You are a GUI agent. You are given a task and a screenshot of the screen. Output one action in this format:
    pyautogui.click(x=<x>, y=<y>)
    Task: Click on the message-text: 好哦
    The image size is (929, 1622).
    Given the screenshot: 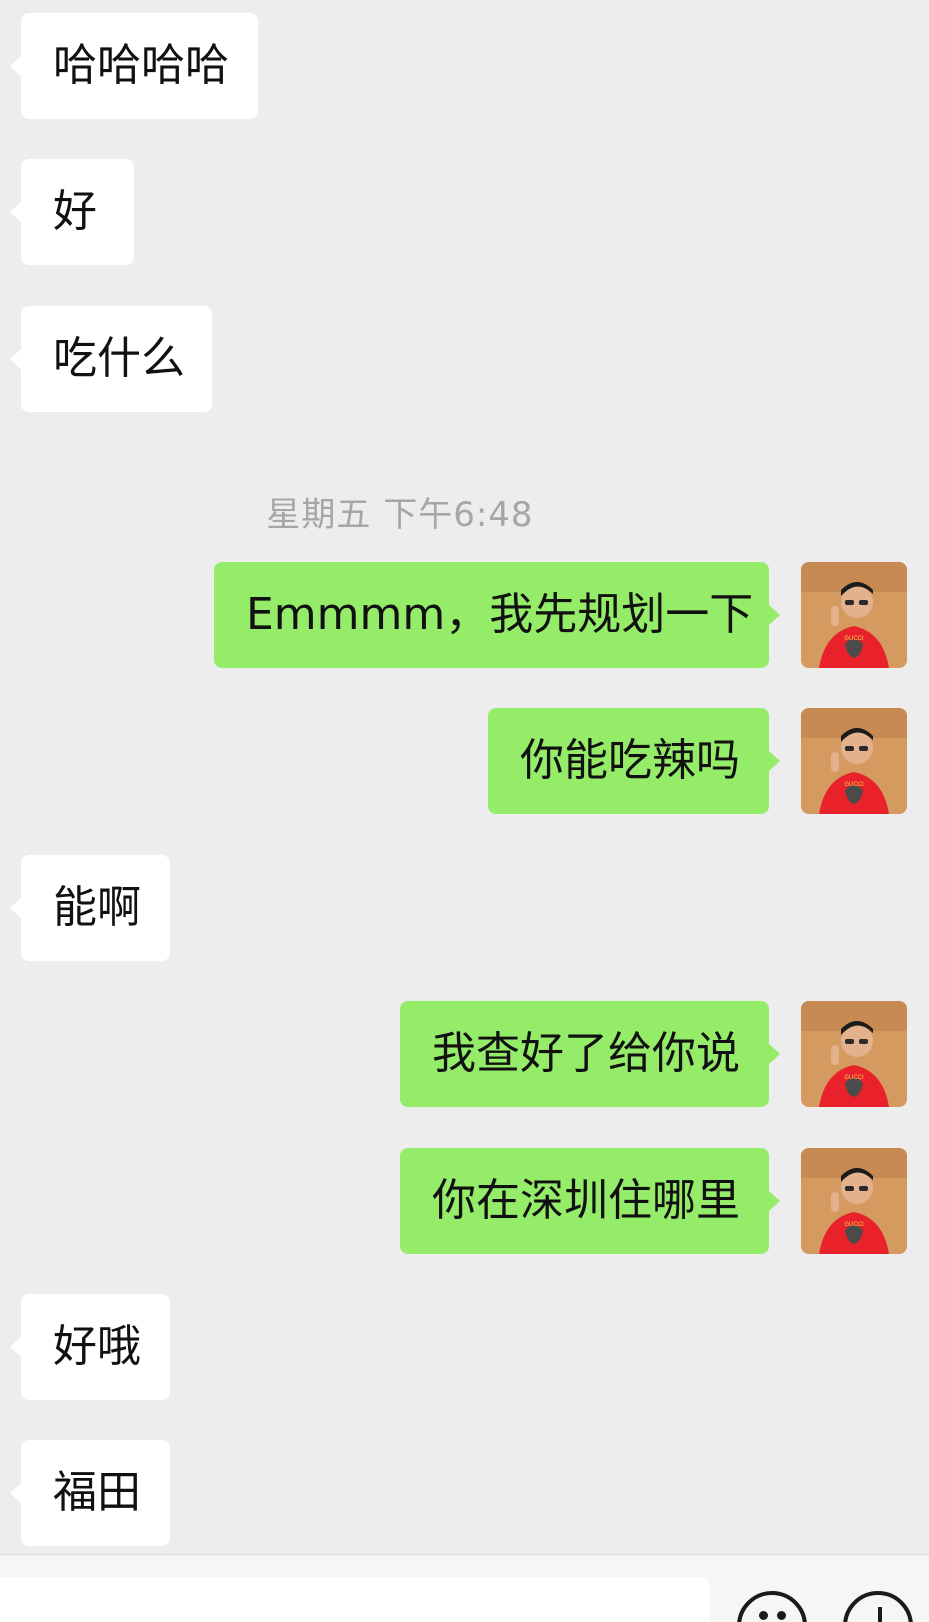 What is the action you would take?
    pyautogui.click(x=97, y=1346)
    